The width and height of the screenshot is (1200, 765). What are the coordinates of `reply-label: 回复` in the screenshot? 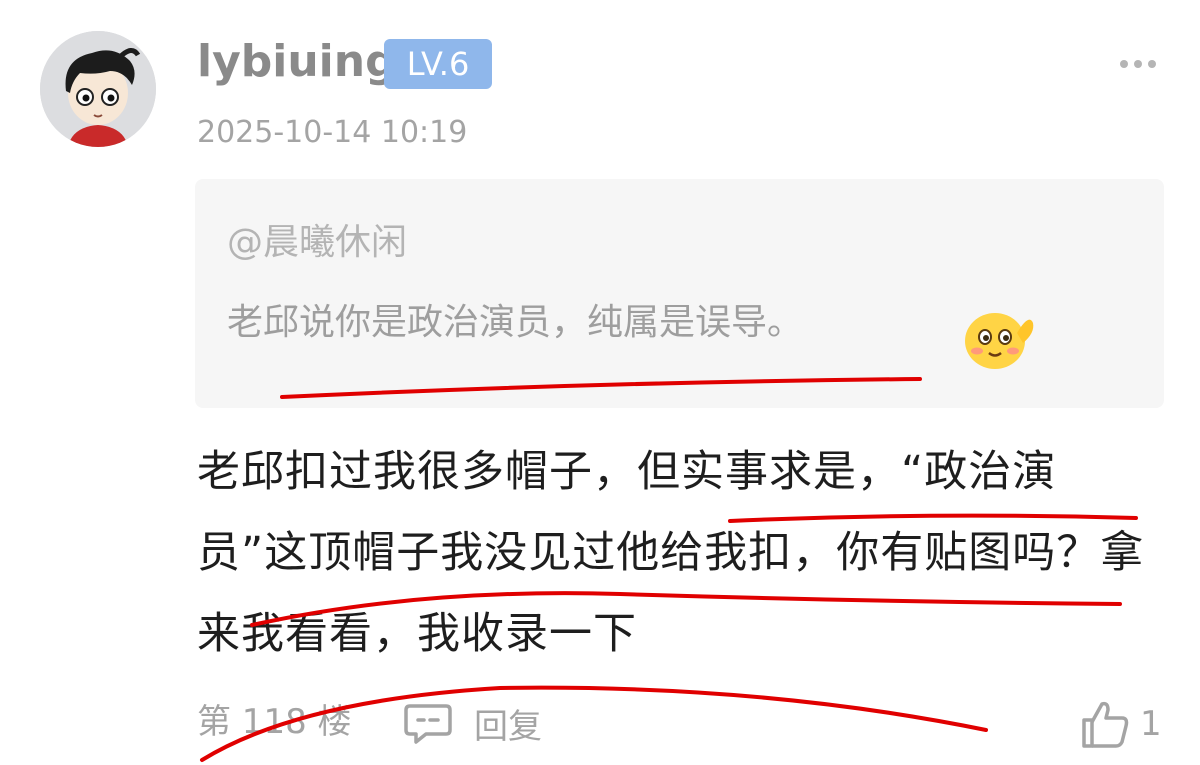 It's located at (508, 726).